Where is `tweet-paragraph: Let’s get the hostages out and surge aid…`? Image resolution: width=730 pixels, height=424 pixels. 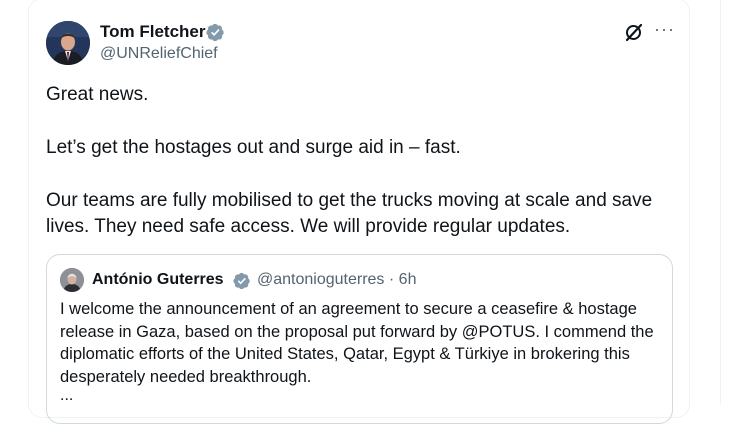
tweet-paragraph: Let’s get the hostages out and surge aid… is located at coordinates (253, 147).